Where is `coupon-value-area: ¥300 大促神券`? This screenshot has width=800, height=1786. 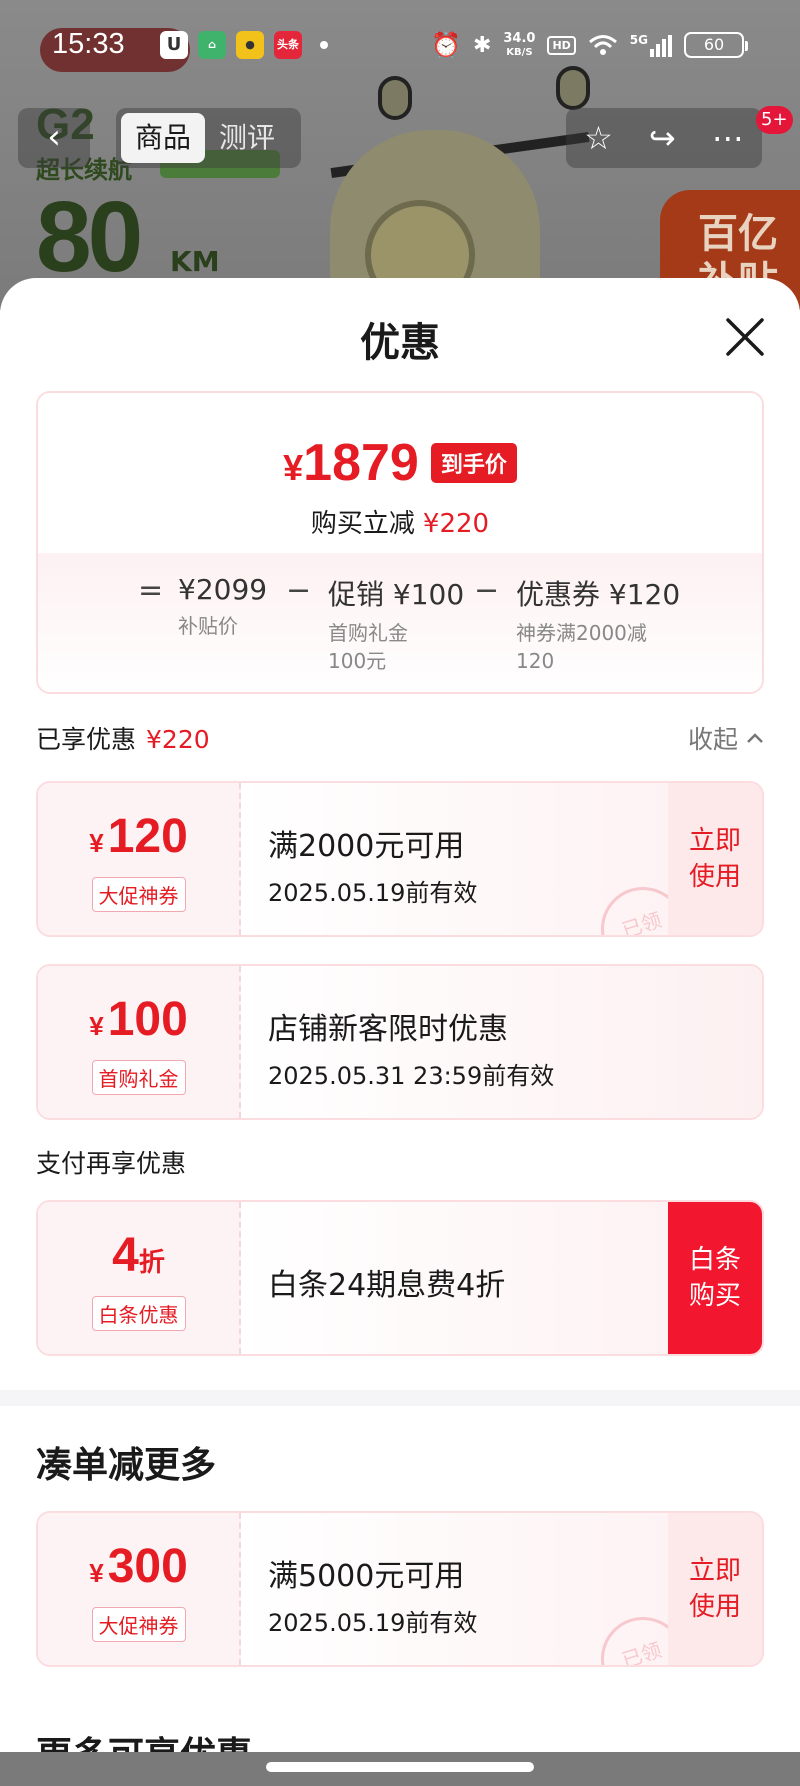 coupon-value-area: ¥300 大促神券 is located at coordinates (139, 1589).